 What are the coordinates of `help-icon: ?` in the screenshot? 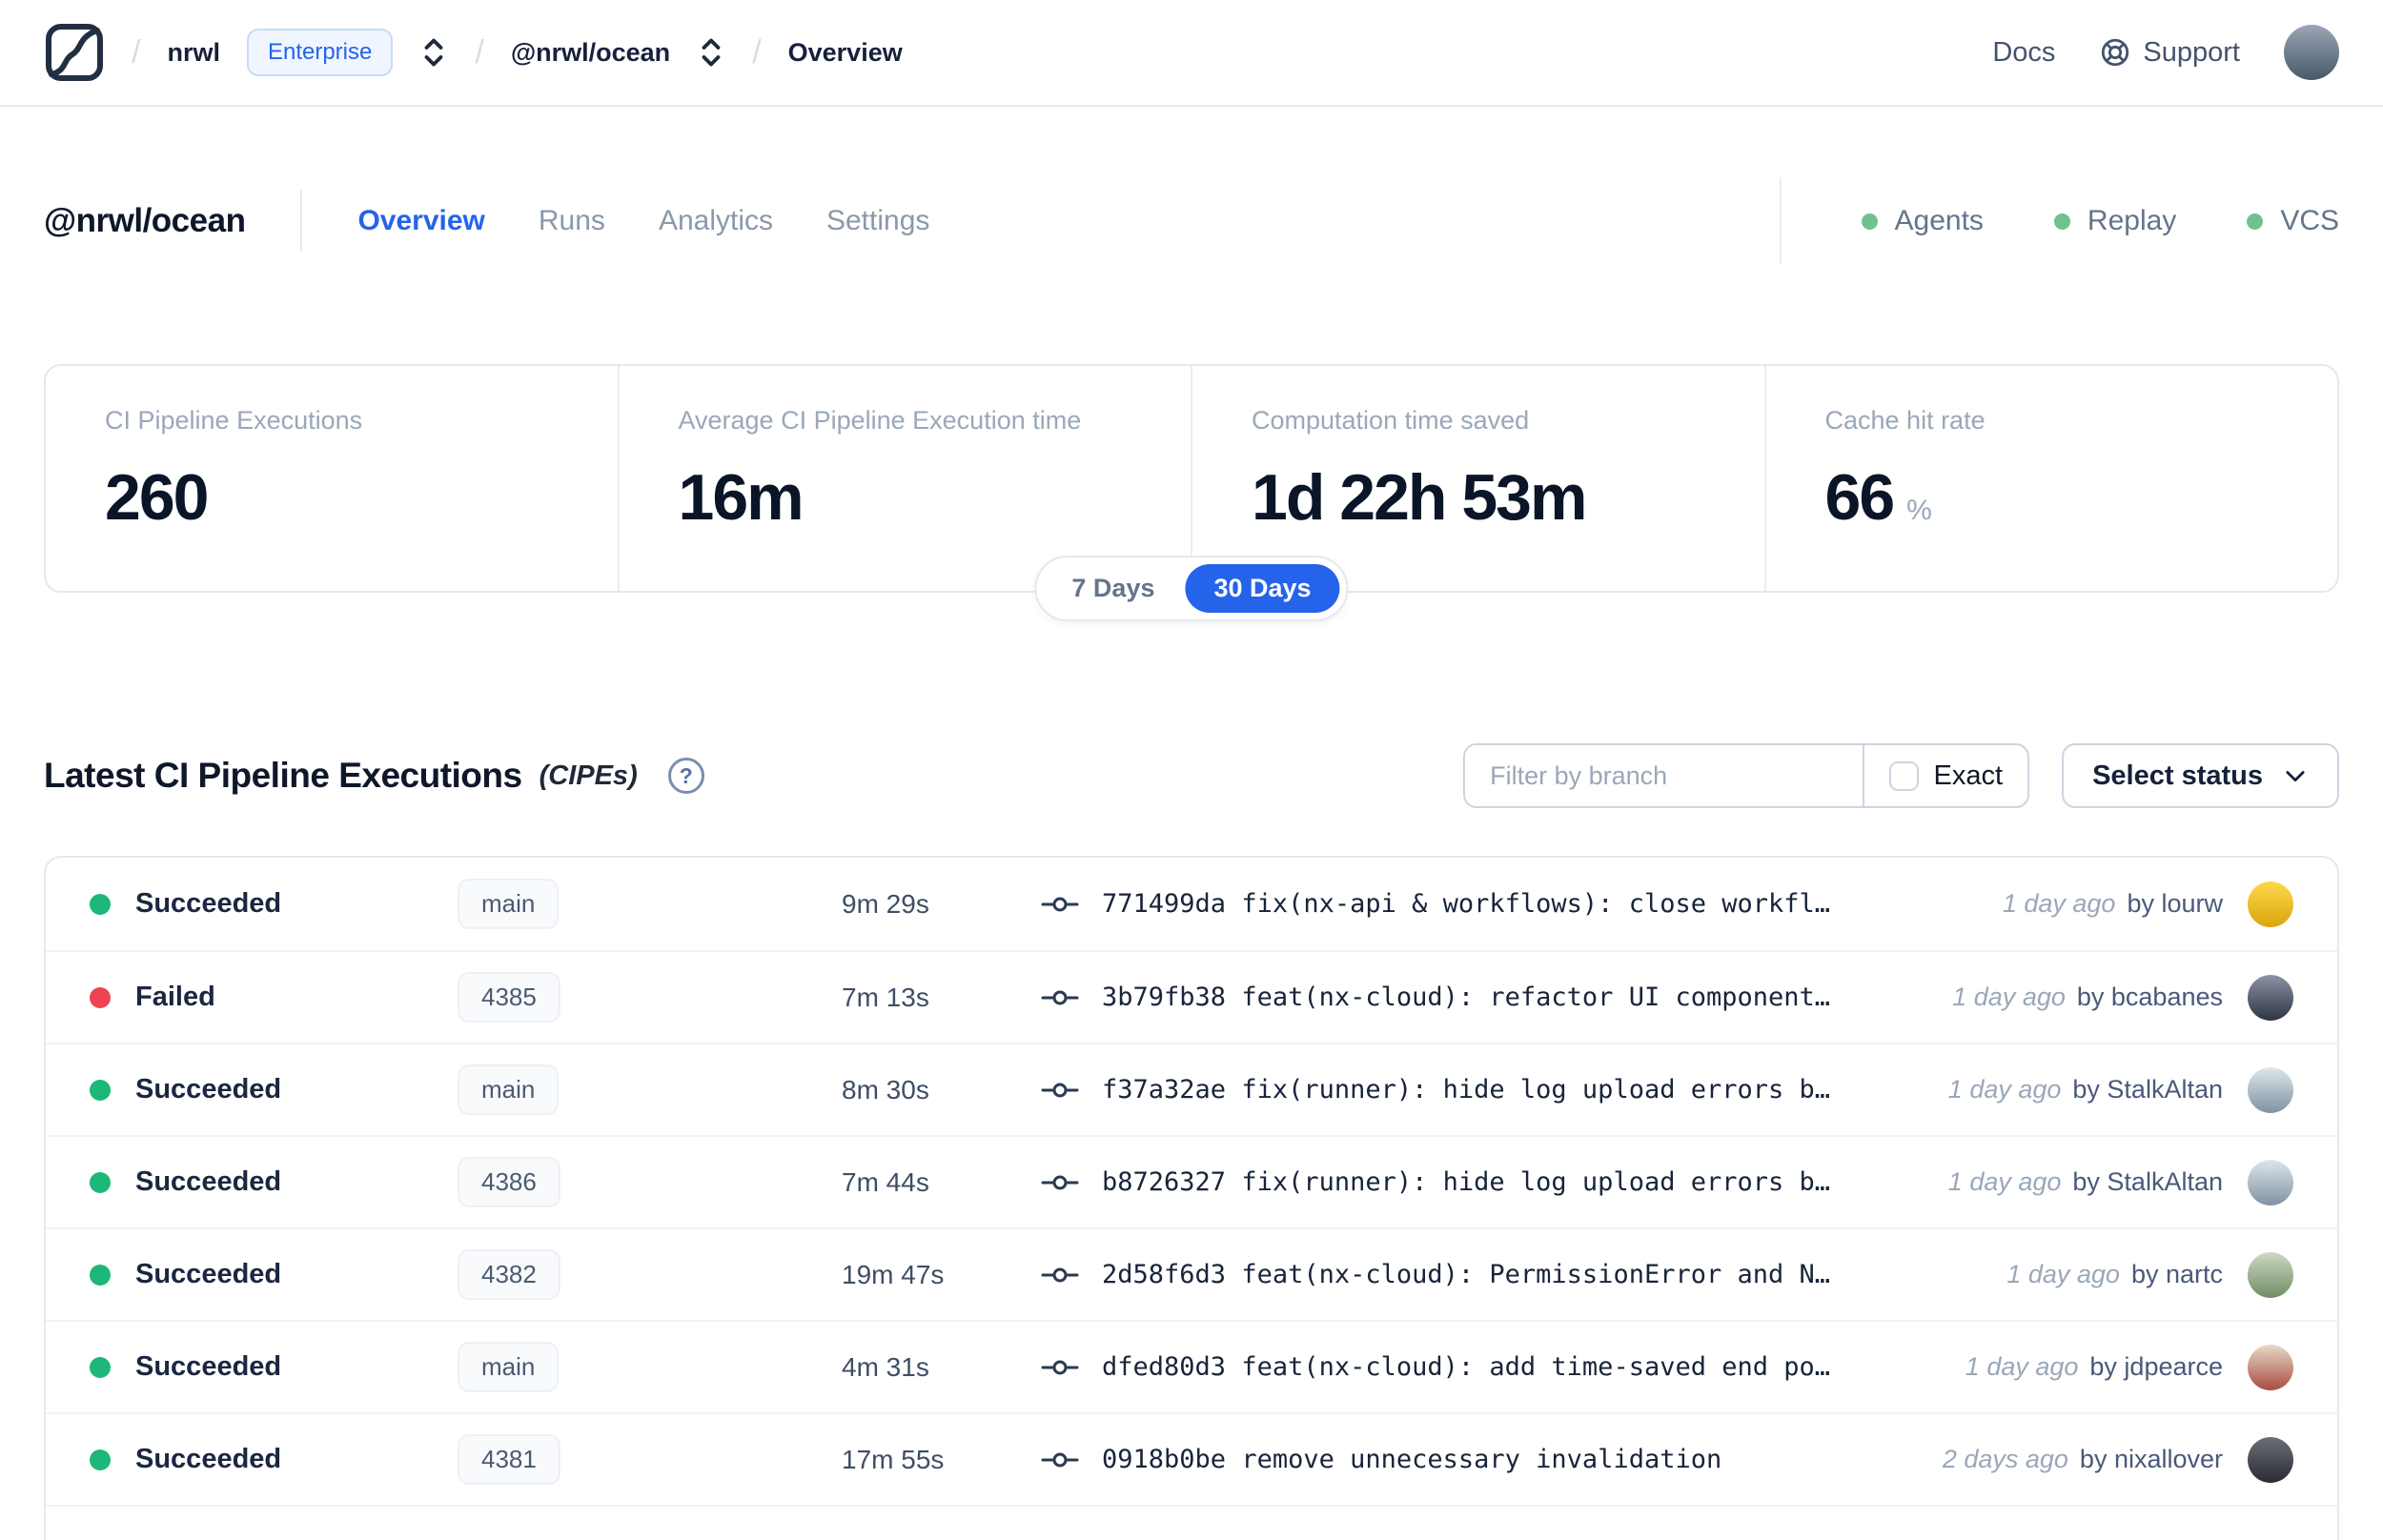 It's located at (685, 776).